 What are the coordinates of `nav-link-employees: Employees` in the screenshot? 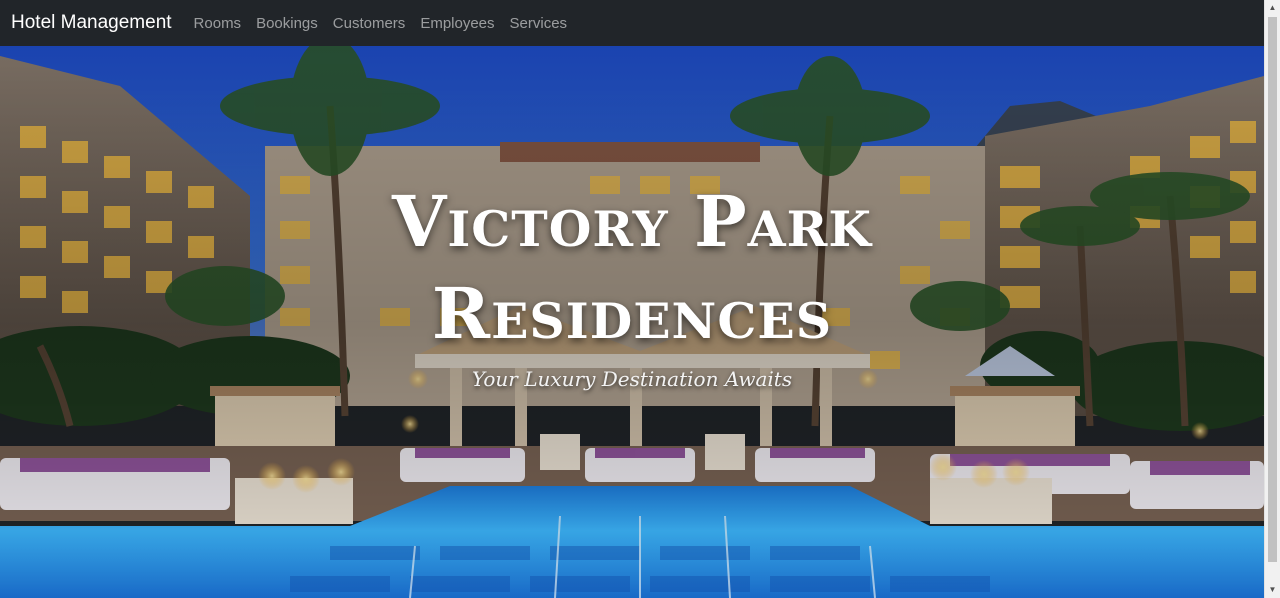 It's located at (457, 23).